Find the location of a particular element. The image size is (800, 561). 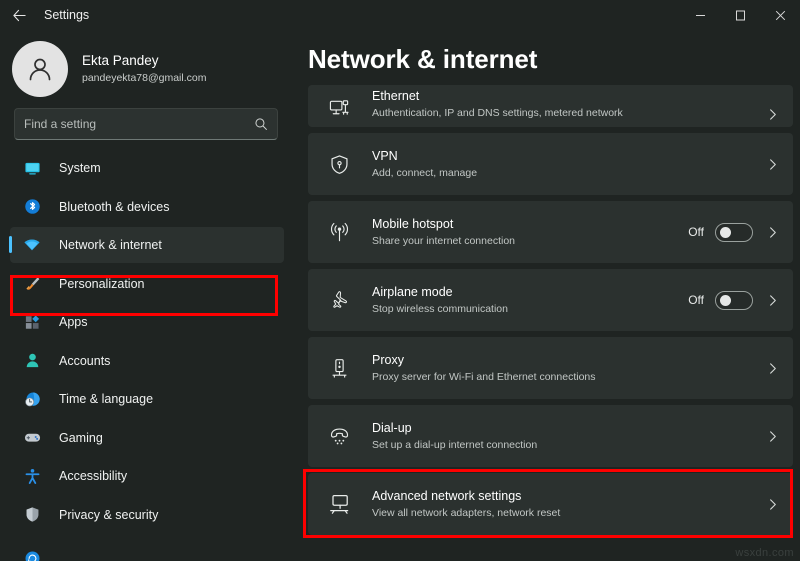

account-text: Ekta Pandey pandeyekta78@gmail.com is located at coordinates (144, 69).